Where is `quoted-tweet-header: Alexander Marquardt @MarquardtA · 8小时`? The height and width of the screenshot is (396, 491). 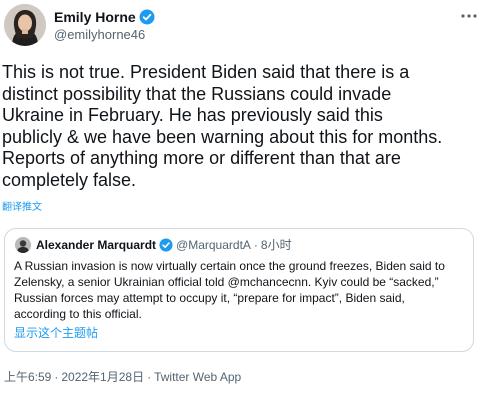 quoted-tweet-header: Alexander Marquardt @MarquardtA · 8小时 is located at coordinates (153, 245).